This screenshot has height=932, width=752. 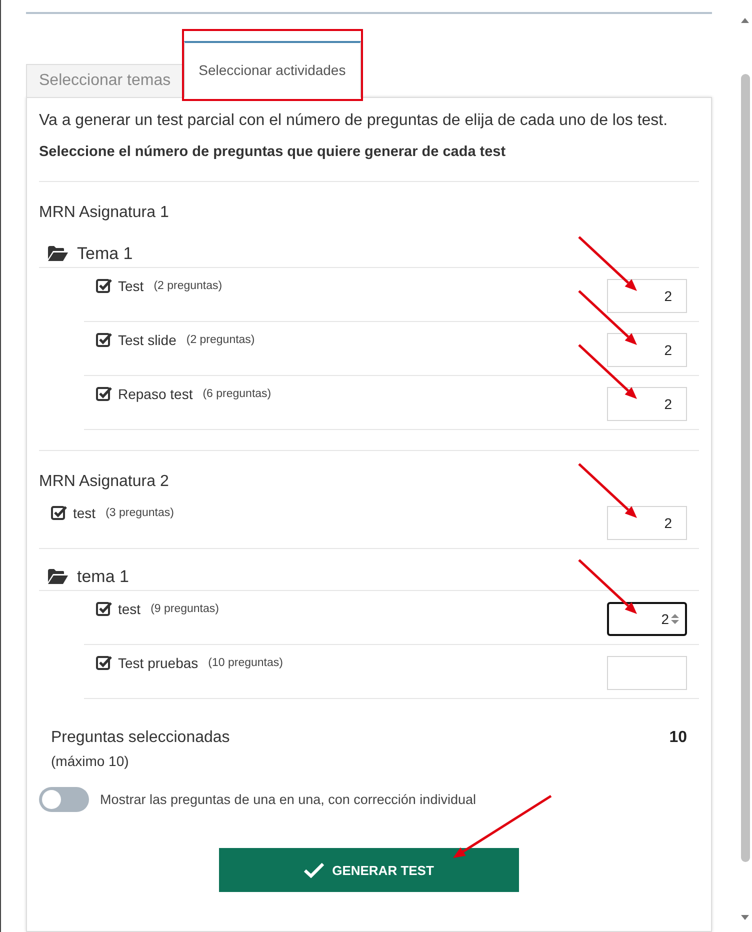 I want to click on subject-title: MRN Asignatura 2, so click(x=104, y=482).